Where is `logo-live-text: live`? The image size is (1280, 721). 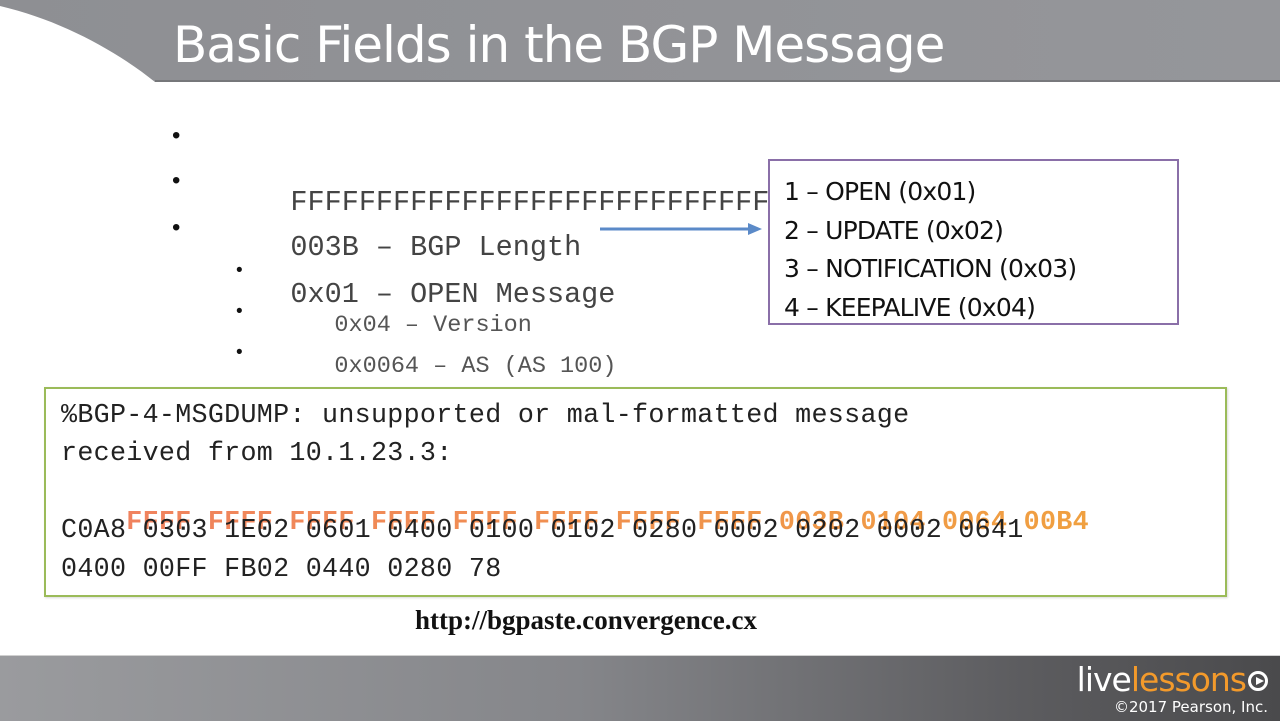
logo-live-text: live is located at coordinates (1104, 679).